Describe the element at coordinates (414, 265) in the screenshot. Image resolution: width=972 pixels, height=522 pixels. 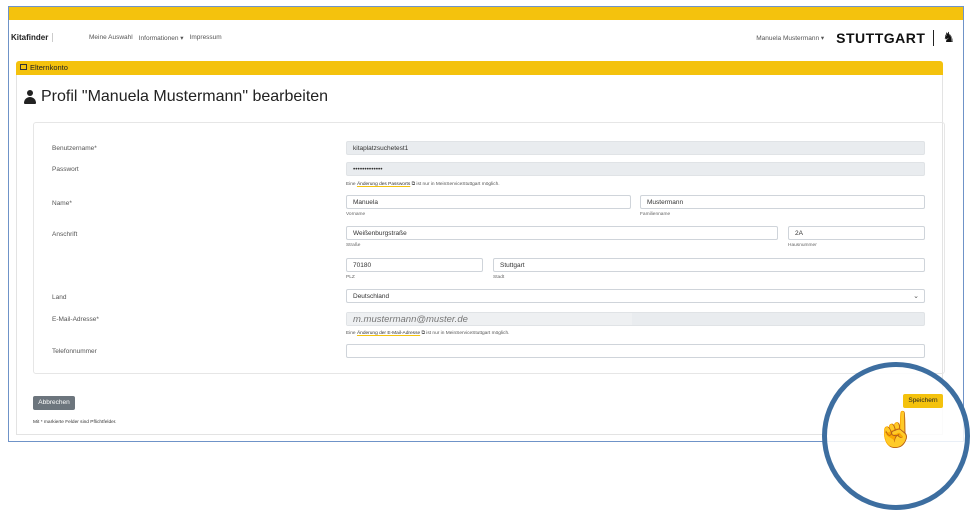
I see `zip-input: 70180` at that location.